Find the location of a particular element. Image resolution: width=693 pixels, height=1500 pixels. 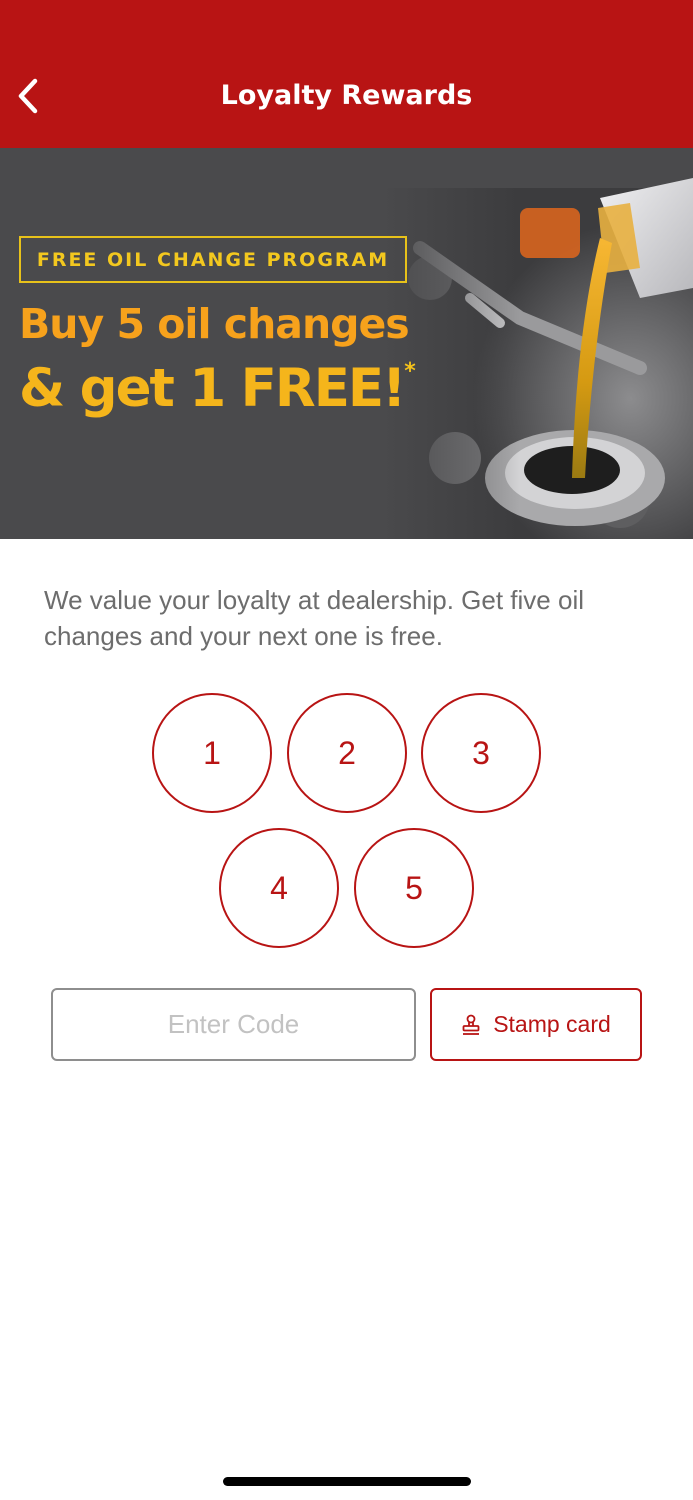

promo-headline-line2: & get 1 FREE!* is located at coordinates (217, 388).